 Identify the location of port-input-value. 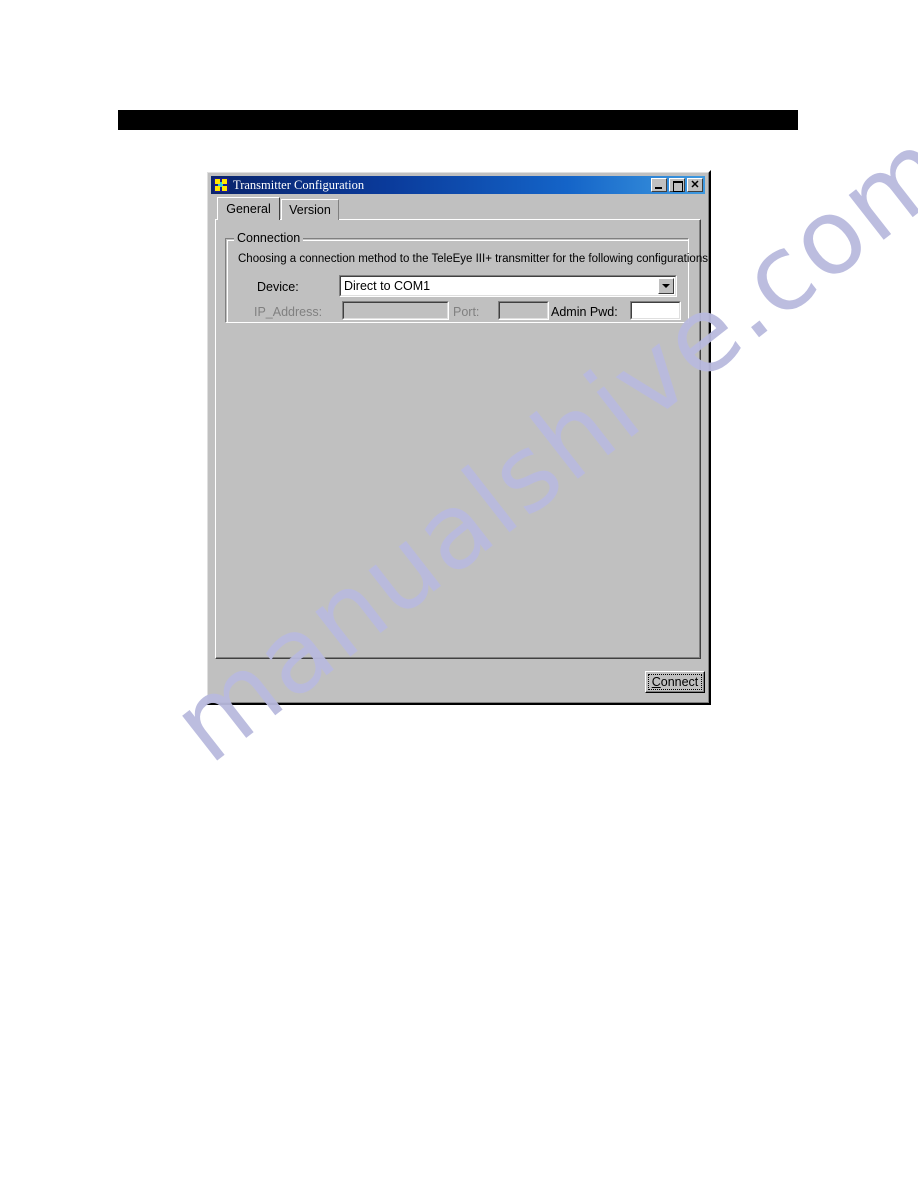
(523, 310).